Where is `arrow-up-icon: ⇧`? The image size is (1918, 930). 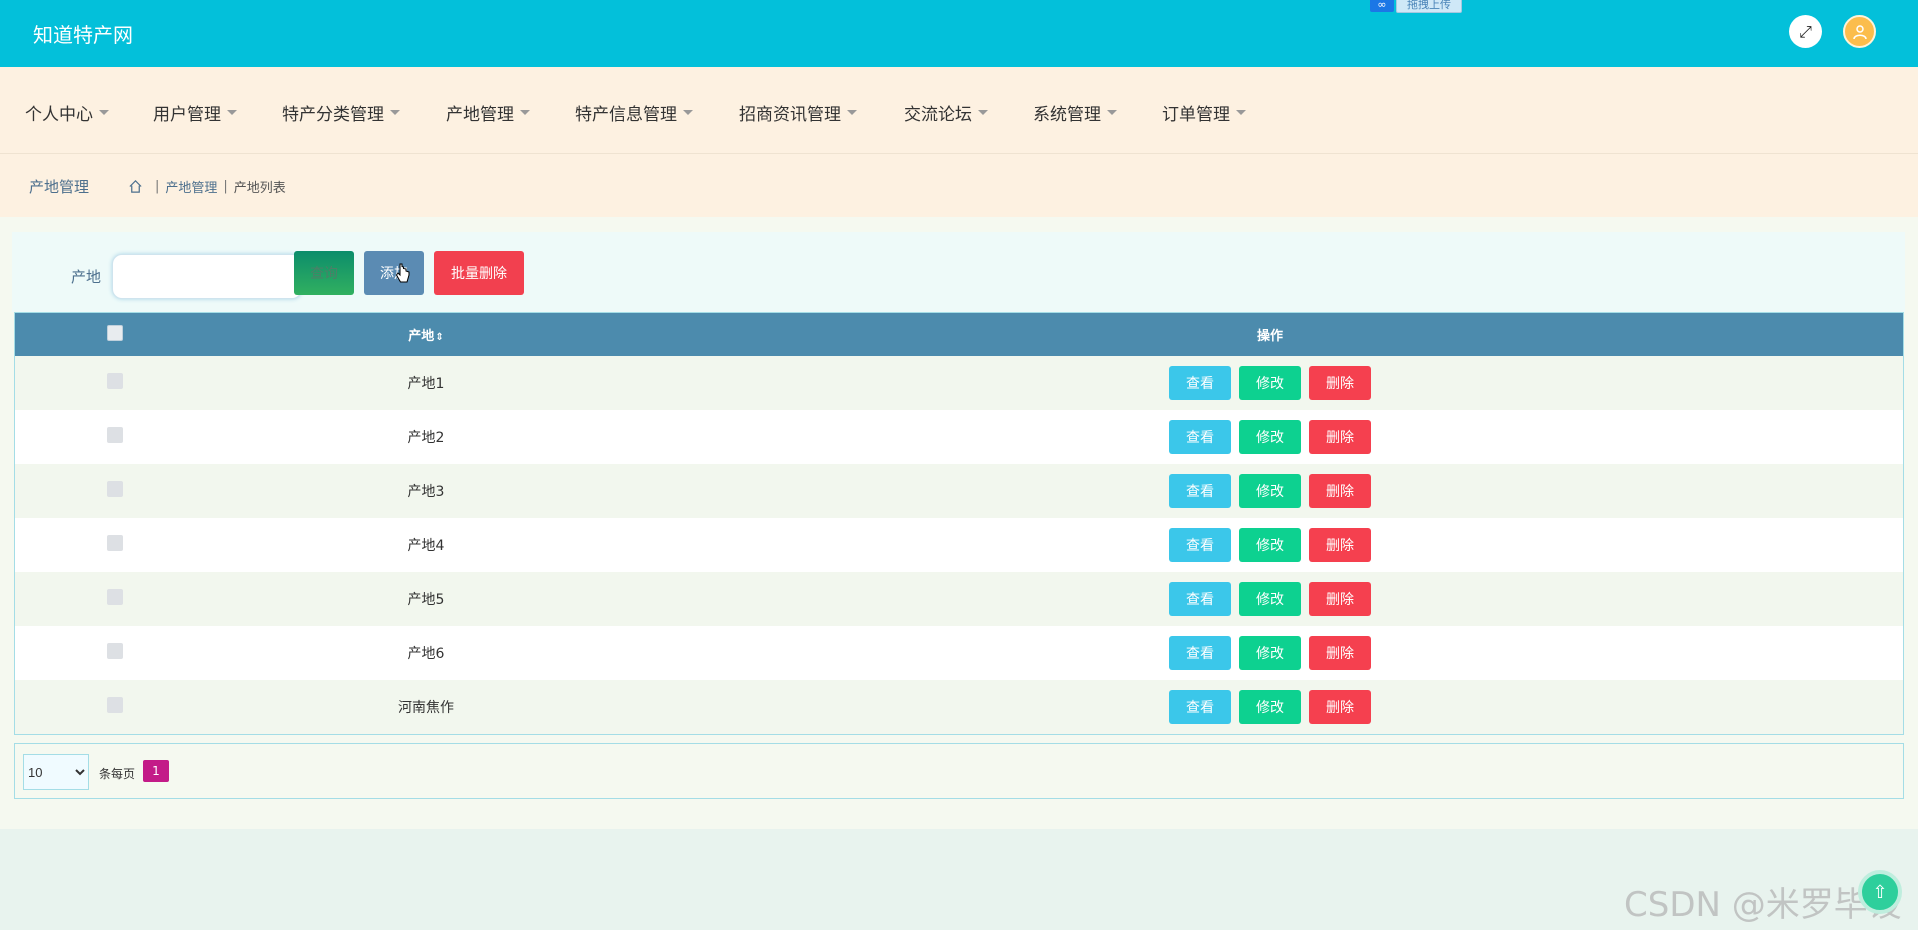 arrow-up-icon: ⇧ is located at coordinates (1880, 892).